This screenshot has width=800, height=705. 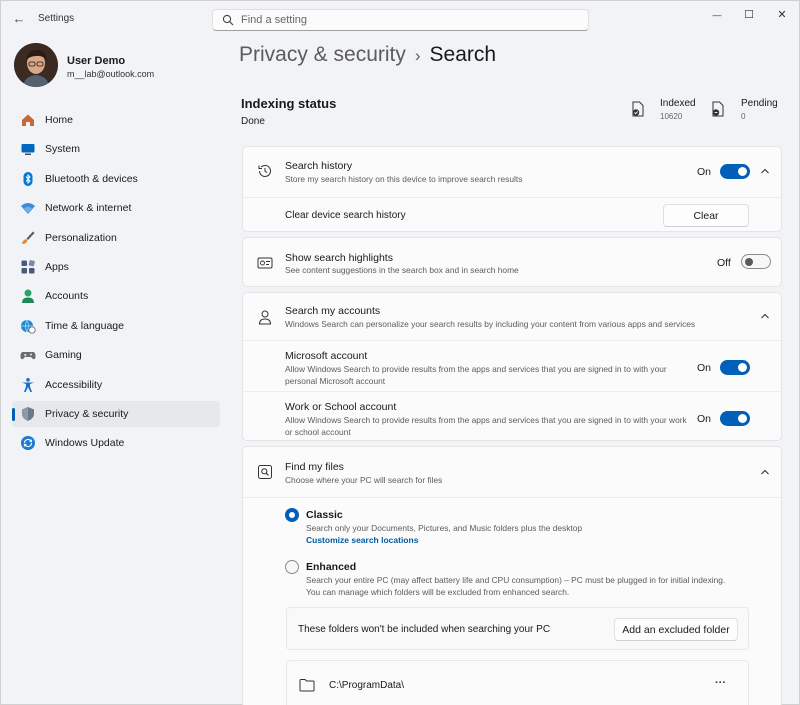 I want to click on avatar, so click(x=36, y=65).